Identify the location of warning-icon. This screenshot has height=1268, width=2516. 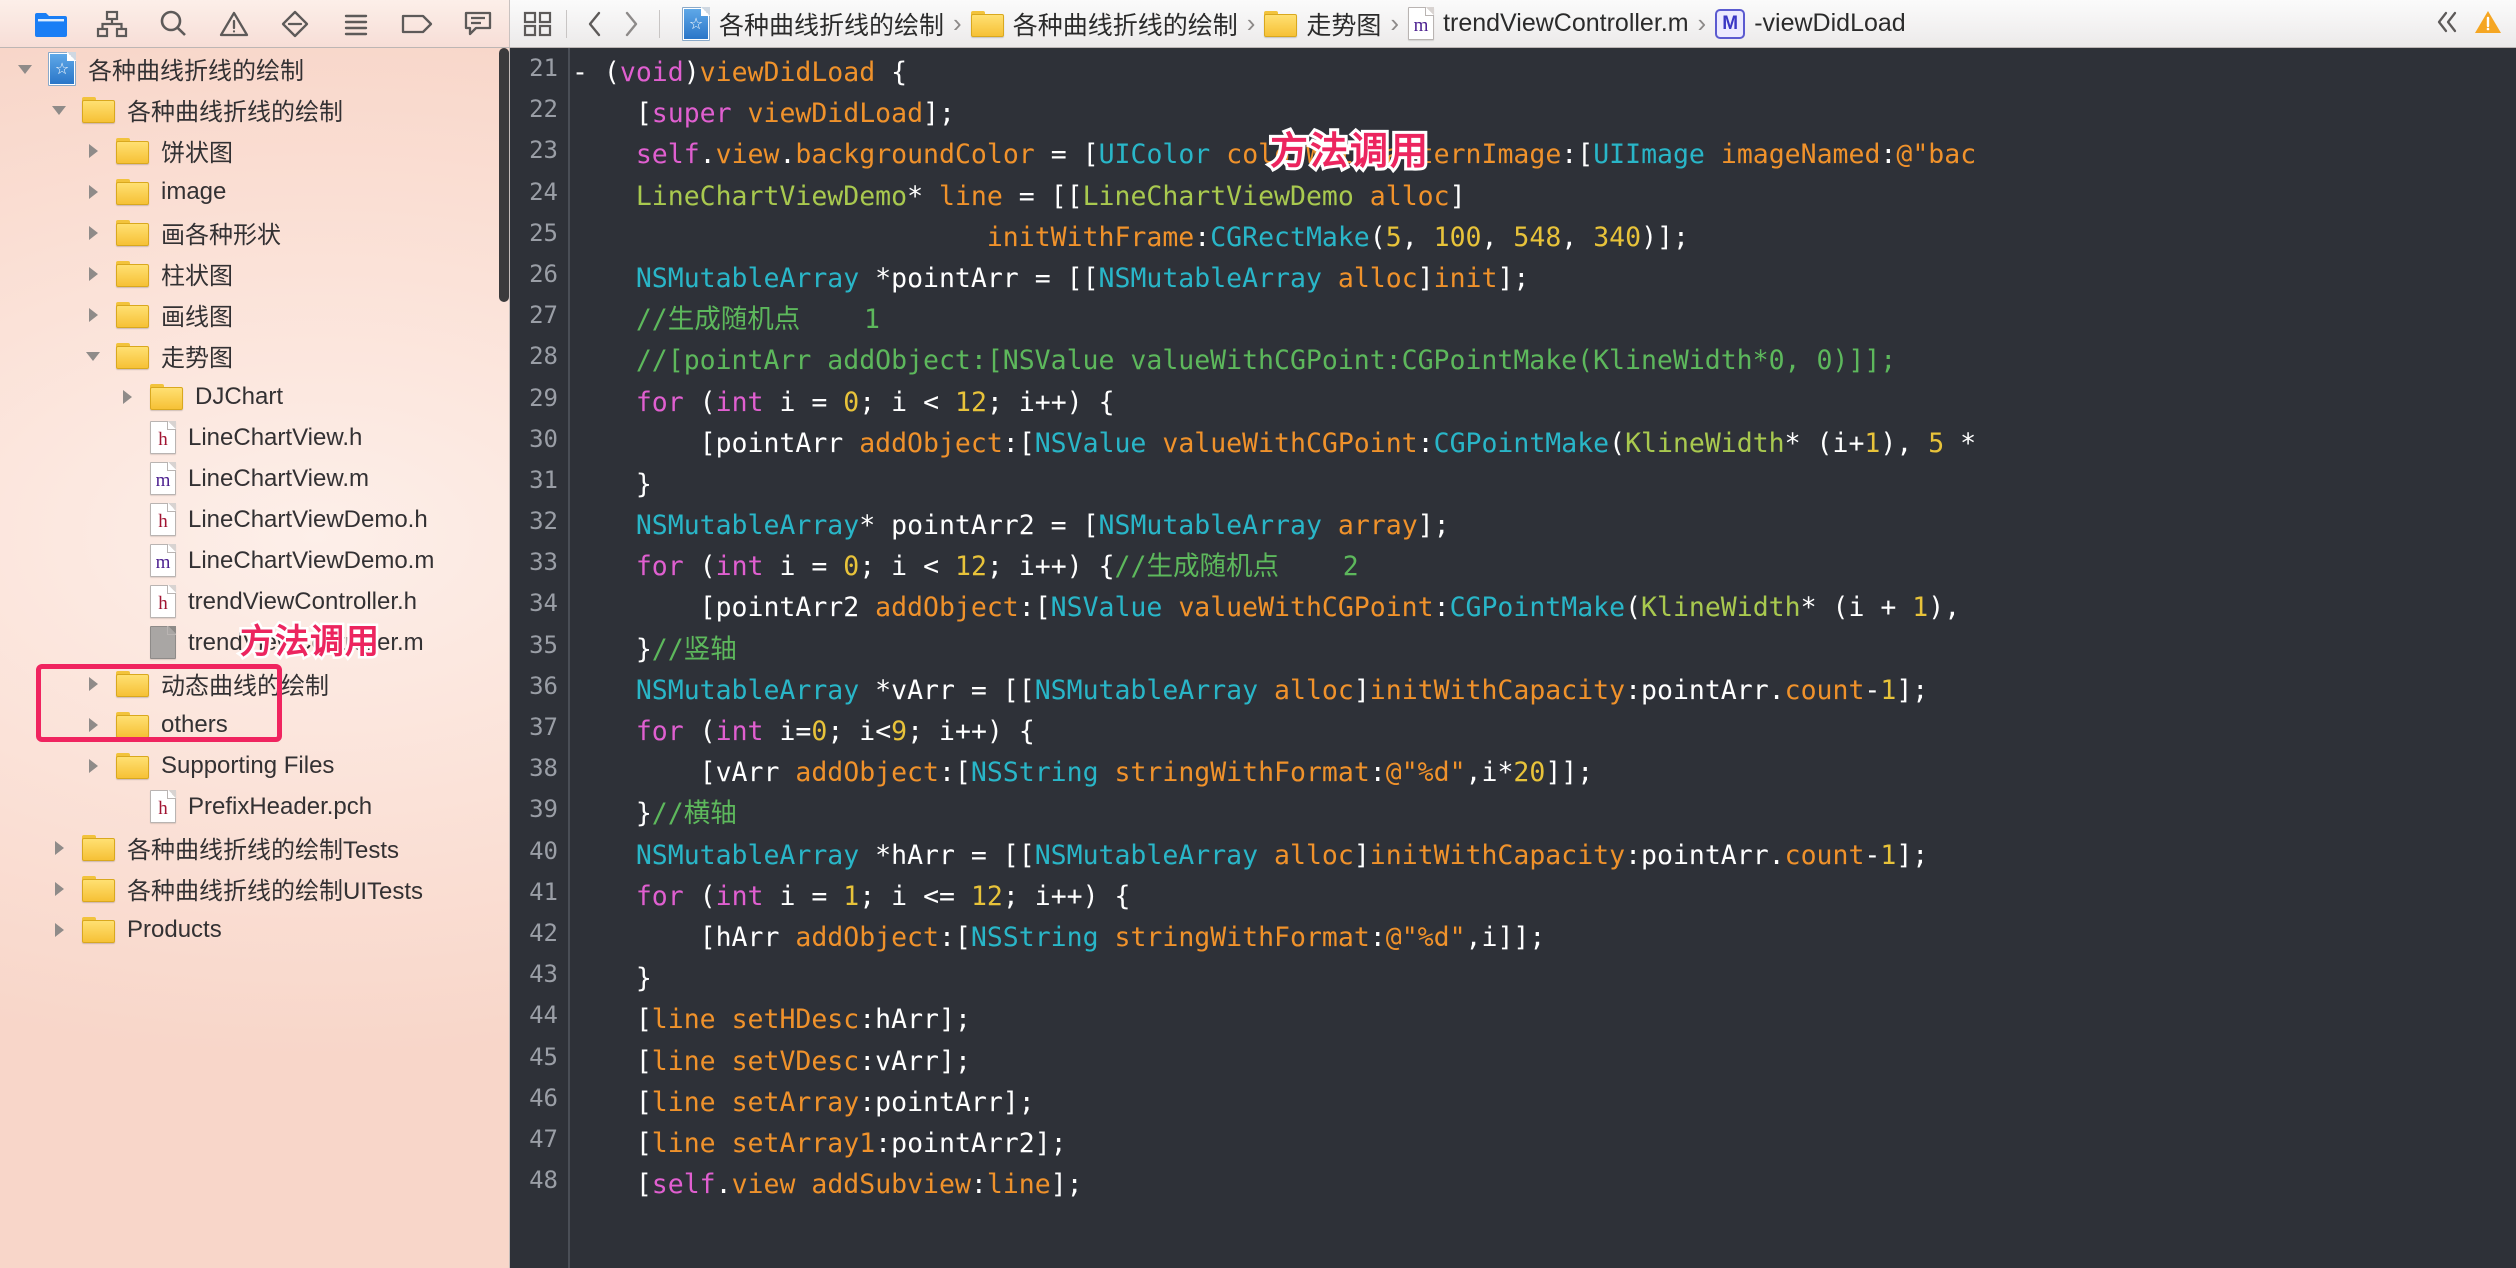
(233, 24).